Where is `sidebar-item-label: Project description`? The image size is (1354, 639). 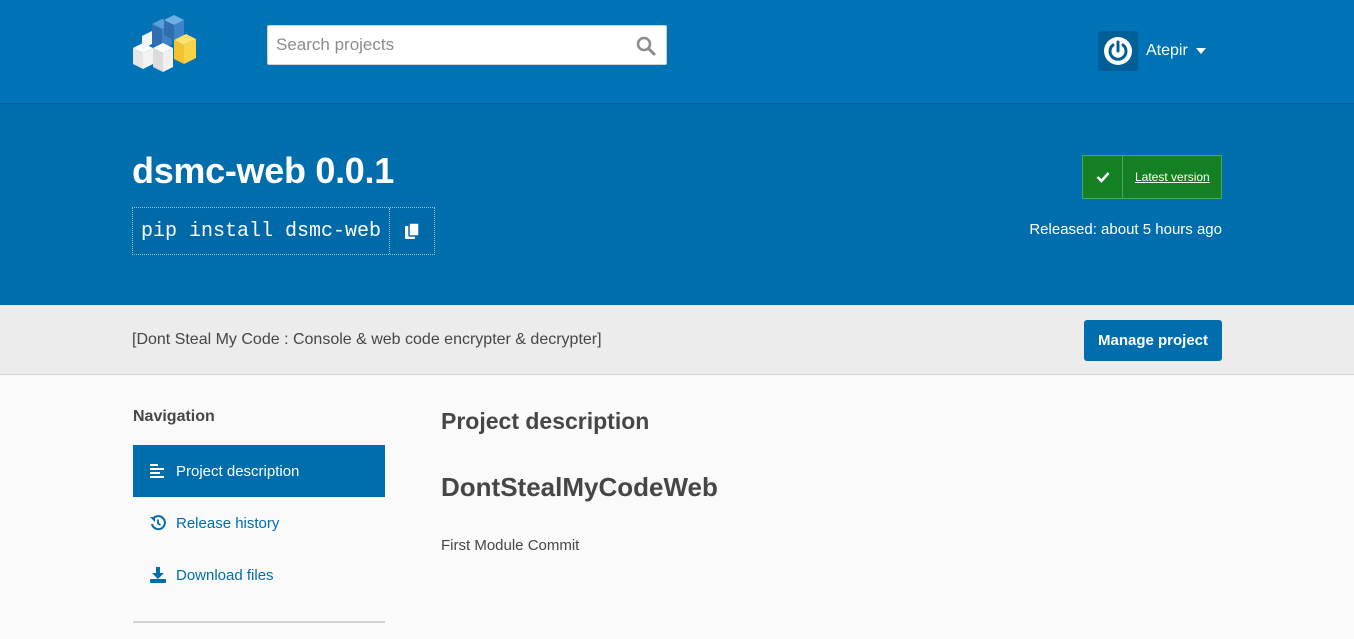 sidebar-item-label: Project description is located at coordinates (238, 471).